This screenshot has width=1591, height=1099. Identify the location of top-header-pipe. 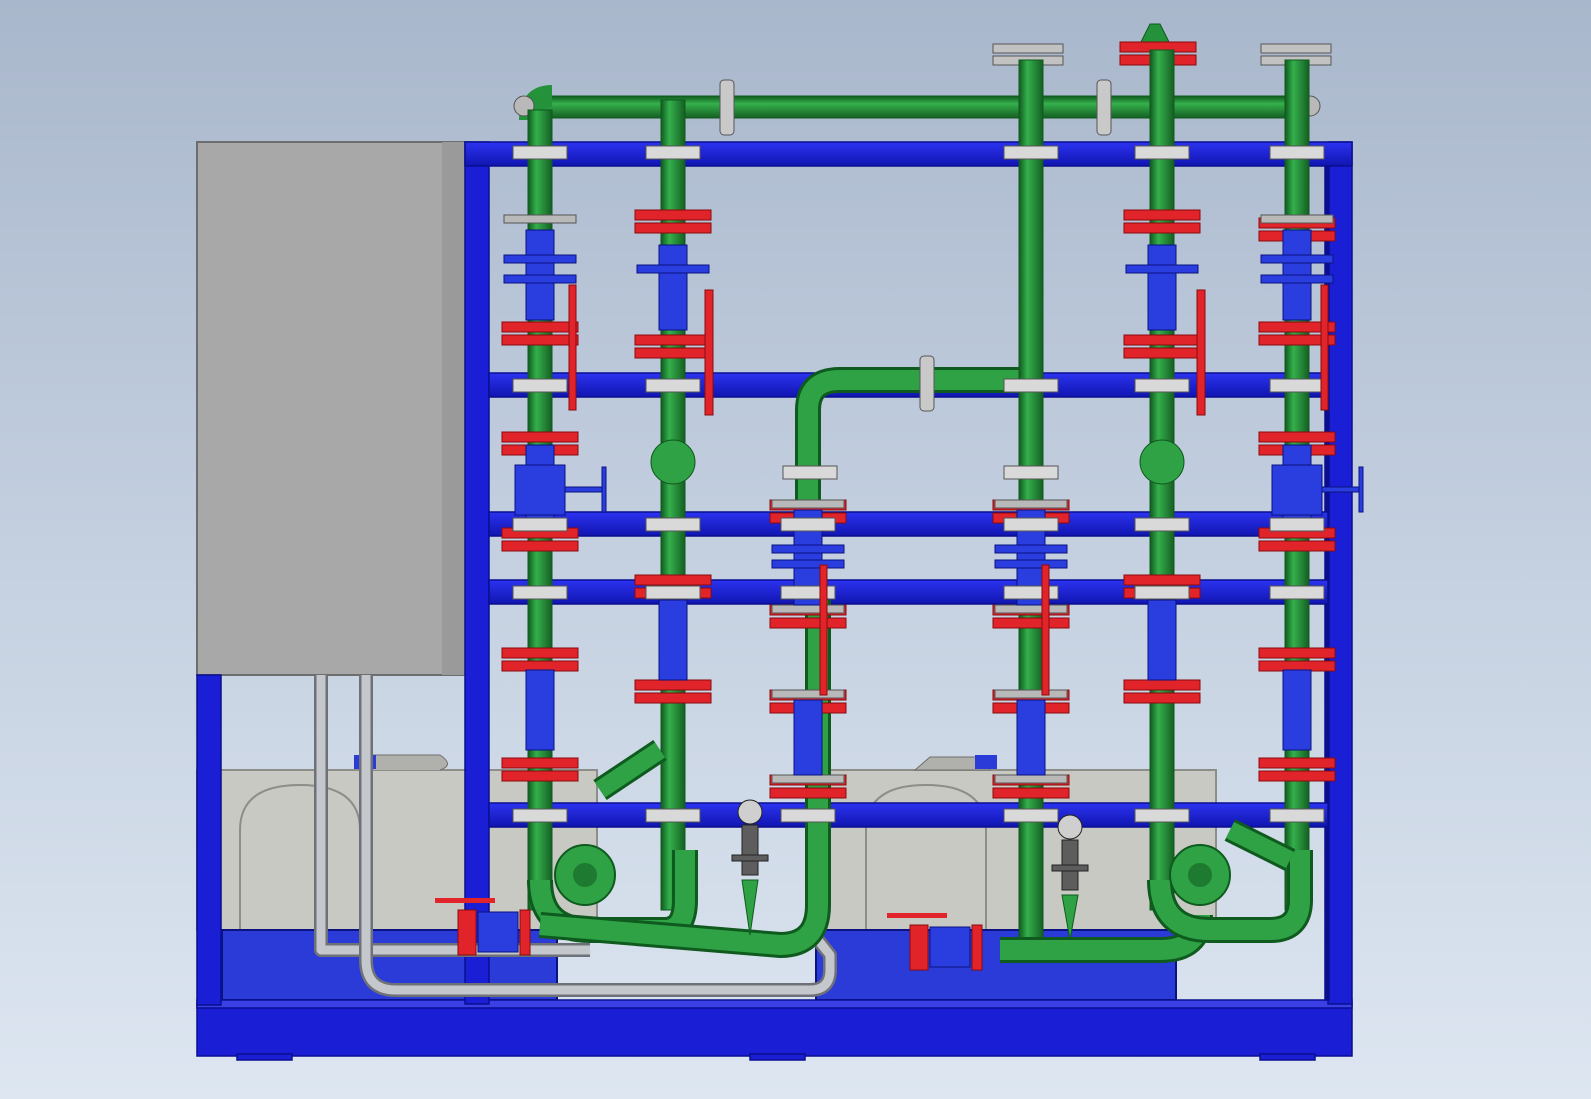
(917, 107).